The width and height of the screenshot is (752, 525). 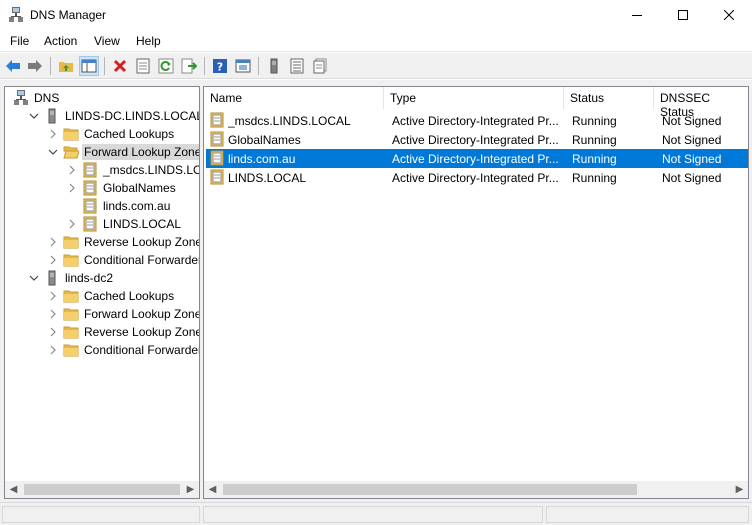 I want to click on list-horizontal-scrollbar: ◀ ▶, so click(x=476, y=489).